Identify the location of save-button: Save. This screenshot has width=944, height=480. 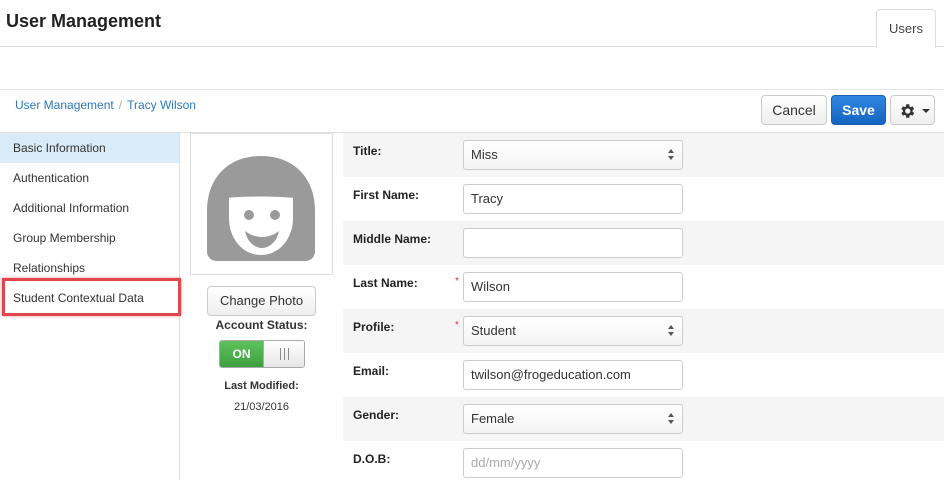
(858, 110).